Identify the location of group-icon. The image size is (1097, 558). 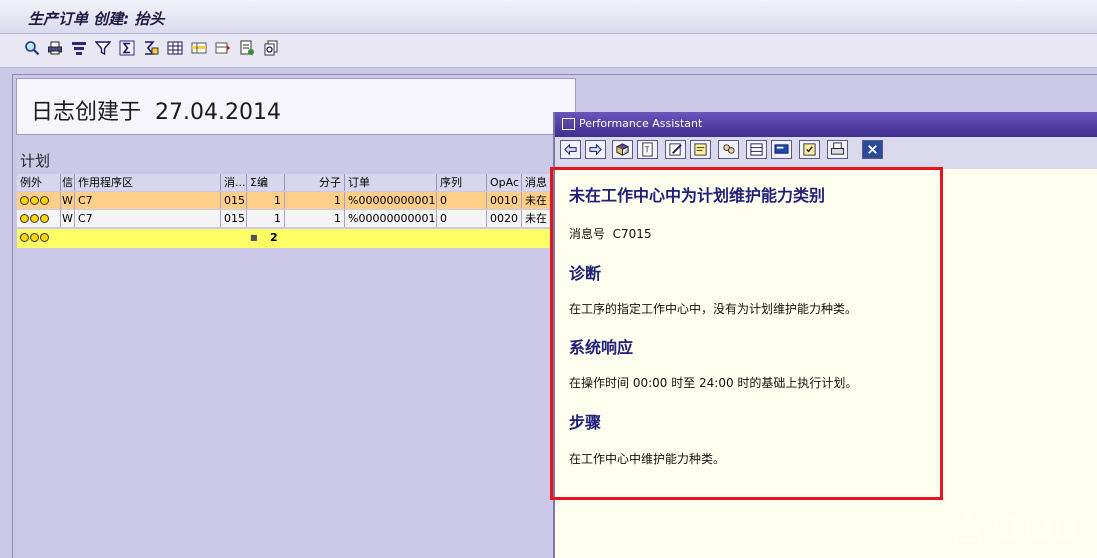
(728, 149).